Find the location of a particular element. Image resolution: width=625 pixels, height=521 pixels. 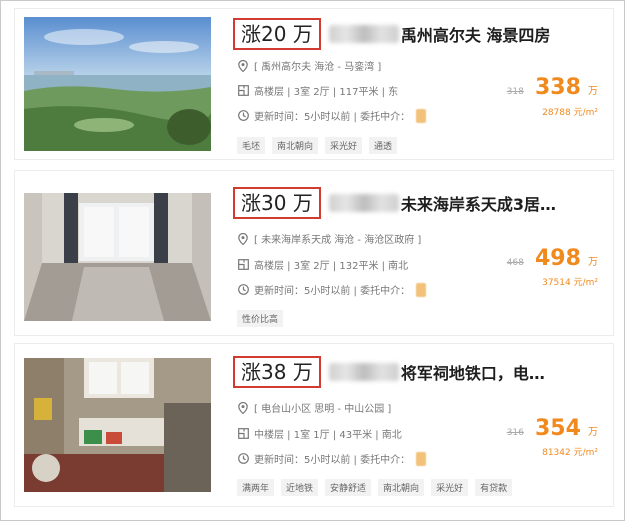

price-block: 318 338 万 is located at coordinates (552, 87).